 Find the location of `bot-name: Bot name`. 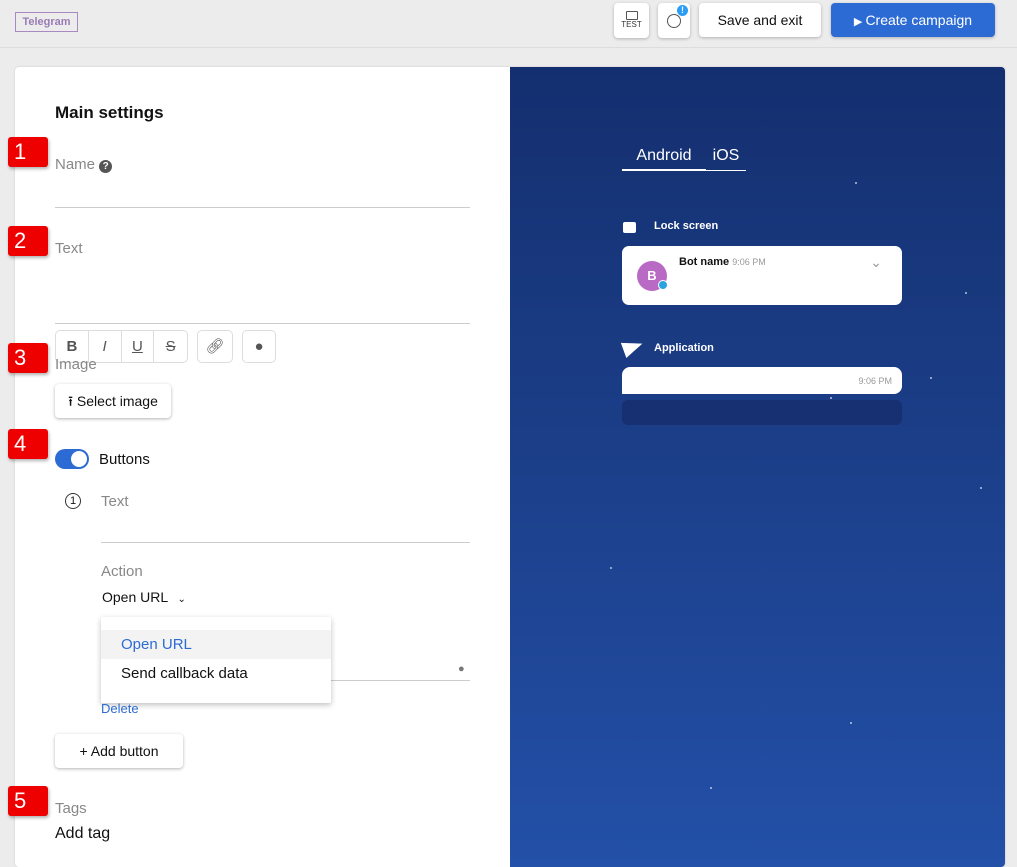

bot-name: Bot name is located at coordinates (704, 262).